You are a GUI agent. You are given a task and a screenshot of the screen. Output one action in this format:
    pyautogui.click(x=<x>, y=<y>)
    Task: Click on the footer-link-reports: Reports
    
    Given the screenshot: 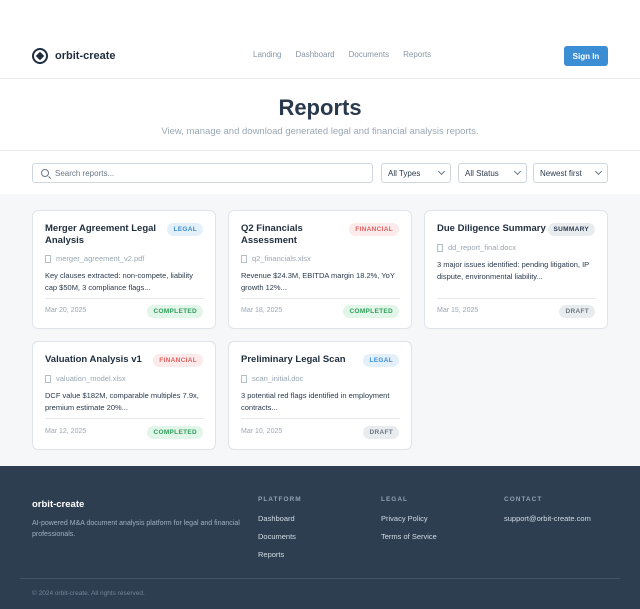 What is the action you would take?
    pyautogui.click(x=280, y=554)
    